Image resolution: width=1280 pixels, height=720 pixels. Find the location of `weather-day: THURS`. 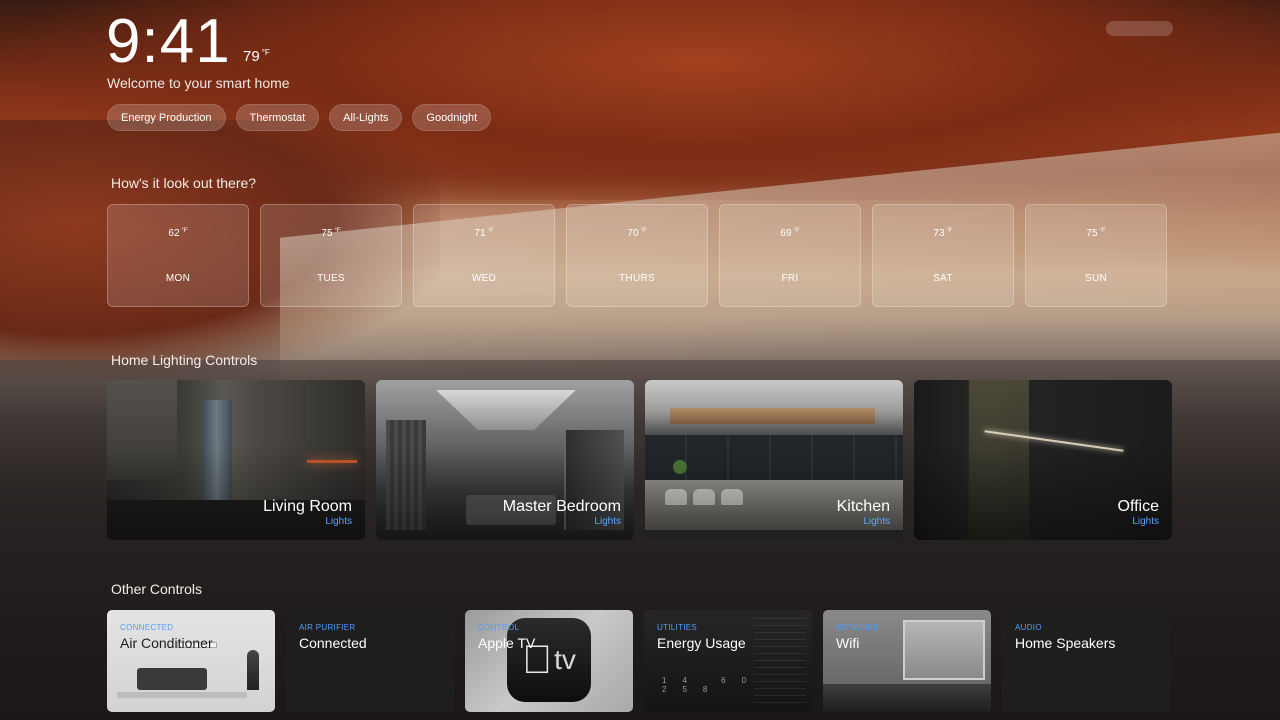

weather-day: THURS is located at coordinates (637, 278).